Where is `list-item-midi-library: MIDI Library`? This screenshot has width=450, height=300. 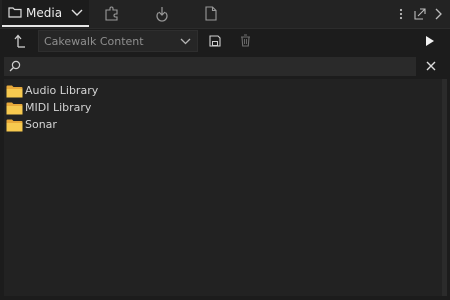
list-item-midi-library: MIDI Library is located at coordinates (104, 107).